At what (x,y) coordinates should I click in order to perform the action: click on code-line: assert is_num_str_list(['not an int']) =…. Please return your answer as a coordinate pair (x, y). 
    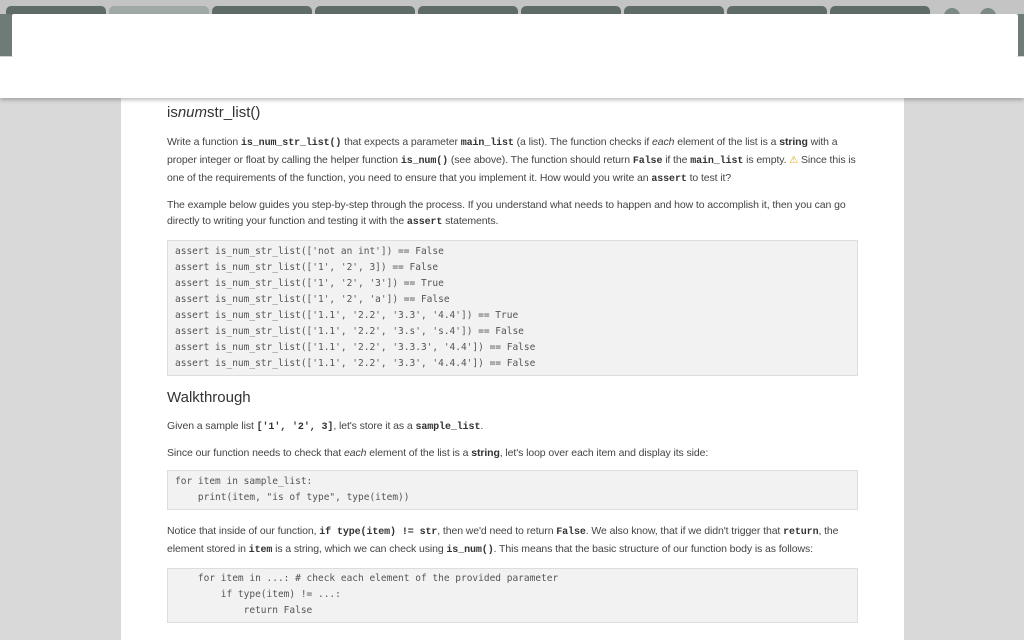
    Looking at the image, I should click on (309, 251).